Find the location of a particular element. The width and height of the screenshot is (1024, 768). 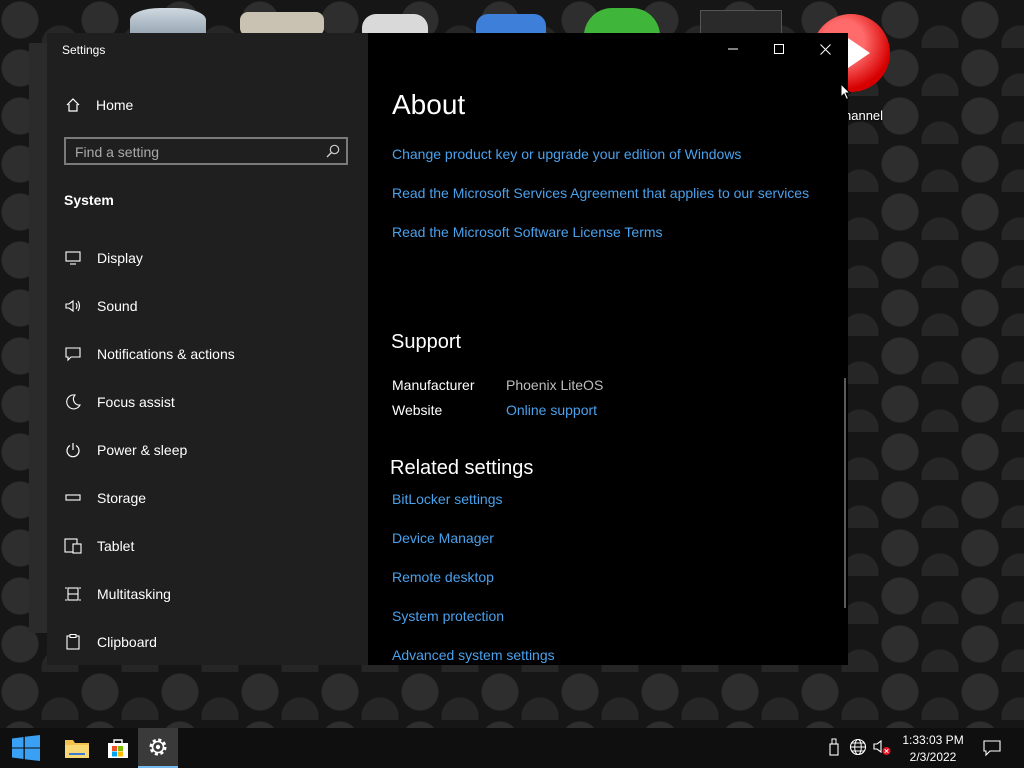

action-center-icon is located at coordinates (992, 748).